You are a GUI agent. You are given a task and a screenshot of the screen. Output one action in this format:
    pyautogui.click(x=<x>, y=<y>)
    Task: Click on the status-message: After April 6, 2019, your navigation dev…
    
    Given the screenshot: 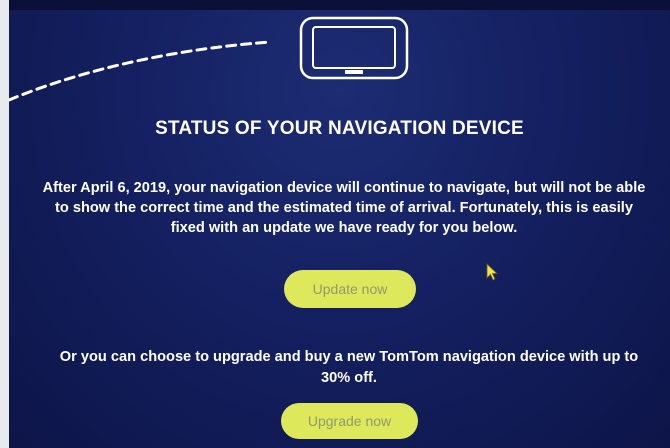 What is the action you would take?
    pyautogui.click(x=344, y=208)
    